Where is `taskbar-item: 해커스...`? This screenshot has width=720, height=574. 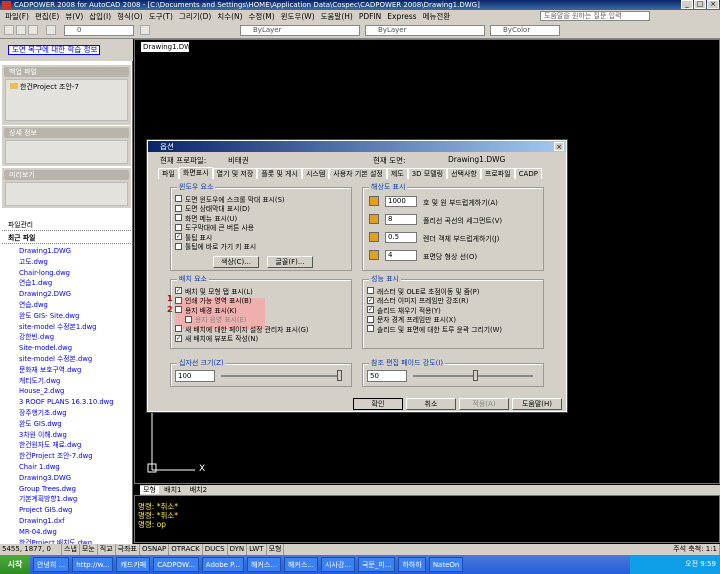
taskbar-item: 해커스... is located at coordinates (300, 564).